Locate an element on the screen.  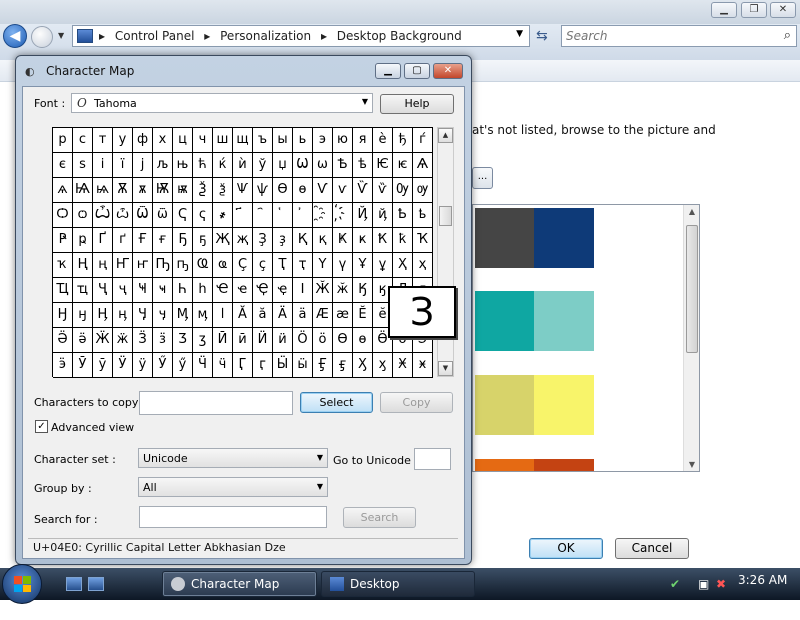
character-cell: ҍ is located at coordinates (423, 215).